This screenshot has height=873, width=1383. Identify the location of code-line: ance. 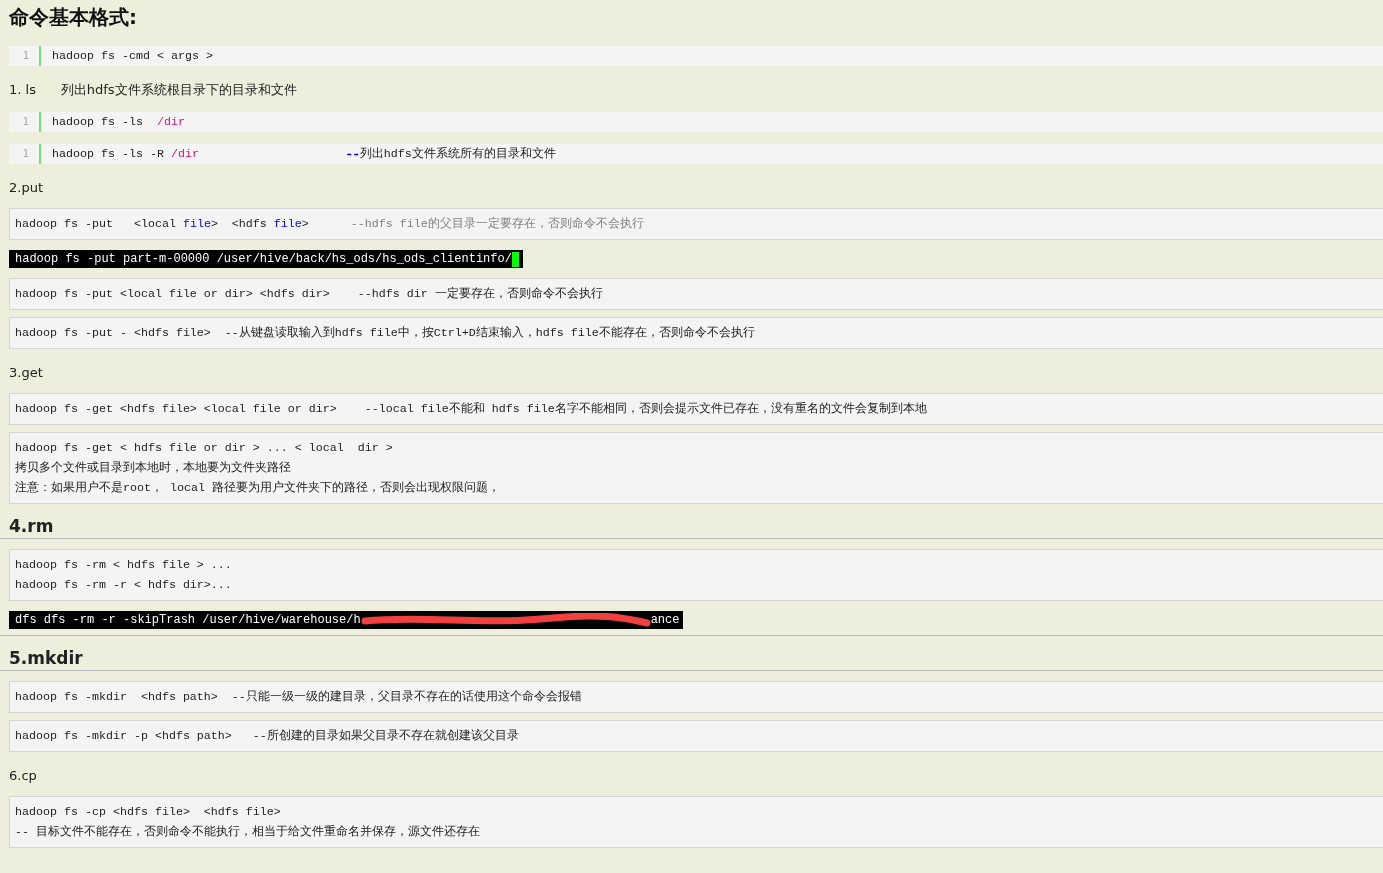
(665, 620).